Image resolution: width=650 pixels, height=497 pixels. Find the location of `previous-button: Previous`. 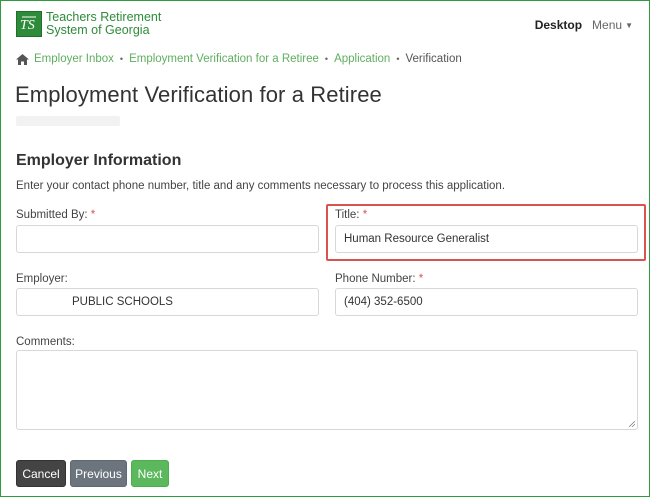

previous-button: Previous is located at coordinates (98, 473).